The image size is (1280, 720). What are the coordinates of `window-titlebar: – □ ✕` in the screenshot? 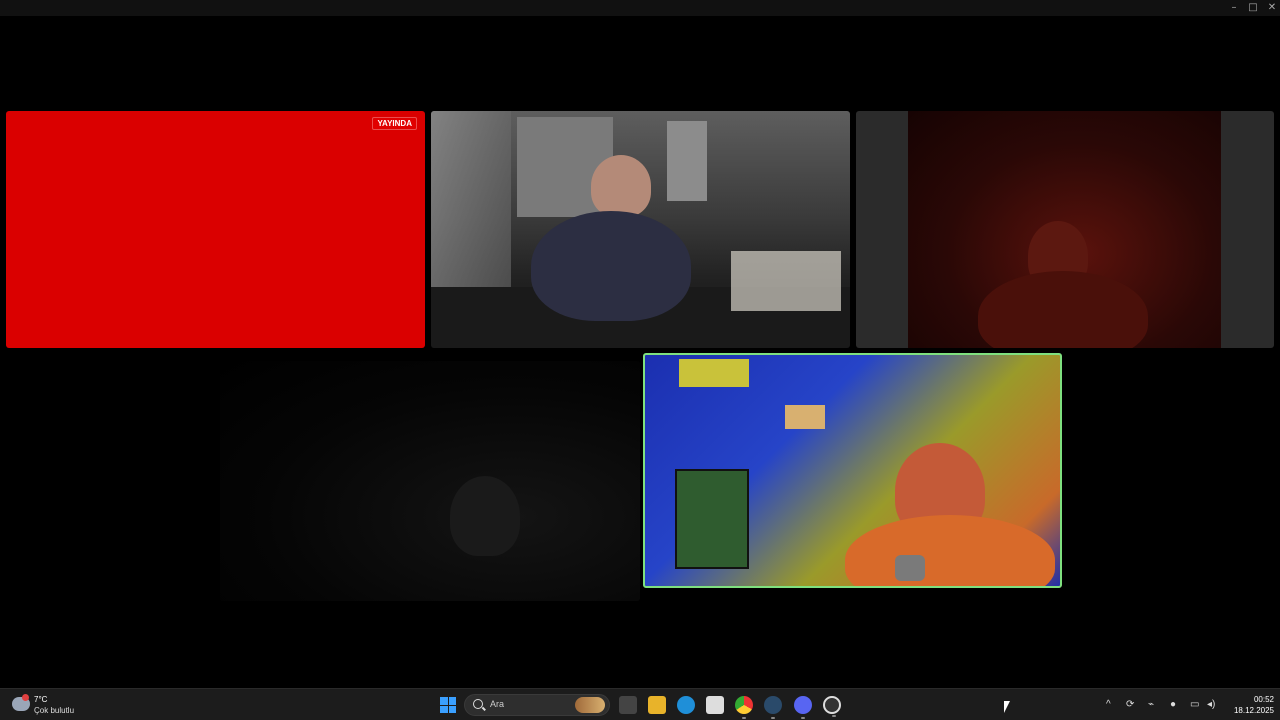 It's located at (640, 8).